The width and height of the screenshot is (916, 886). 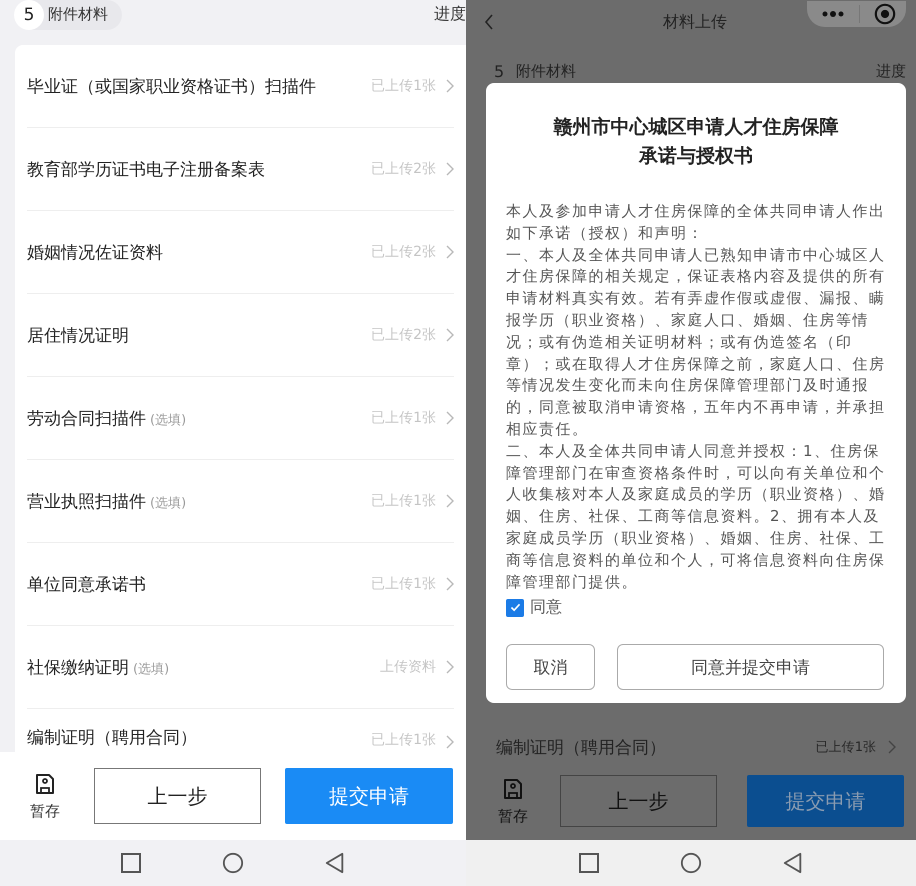 I want to click on upload-status: 上传资料, so click(x=408, y=667).